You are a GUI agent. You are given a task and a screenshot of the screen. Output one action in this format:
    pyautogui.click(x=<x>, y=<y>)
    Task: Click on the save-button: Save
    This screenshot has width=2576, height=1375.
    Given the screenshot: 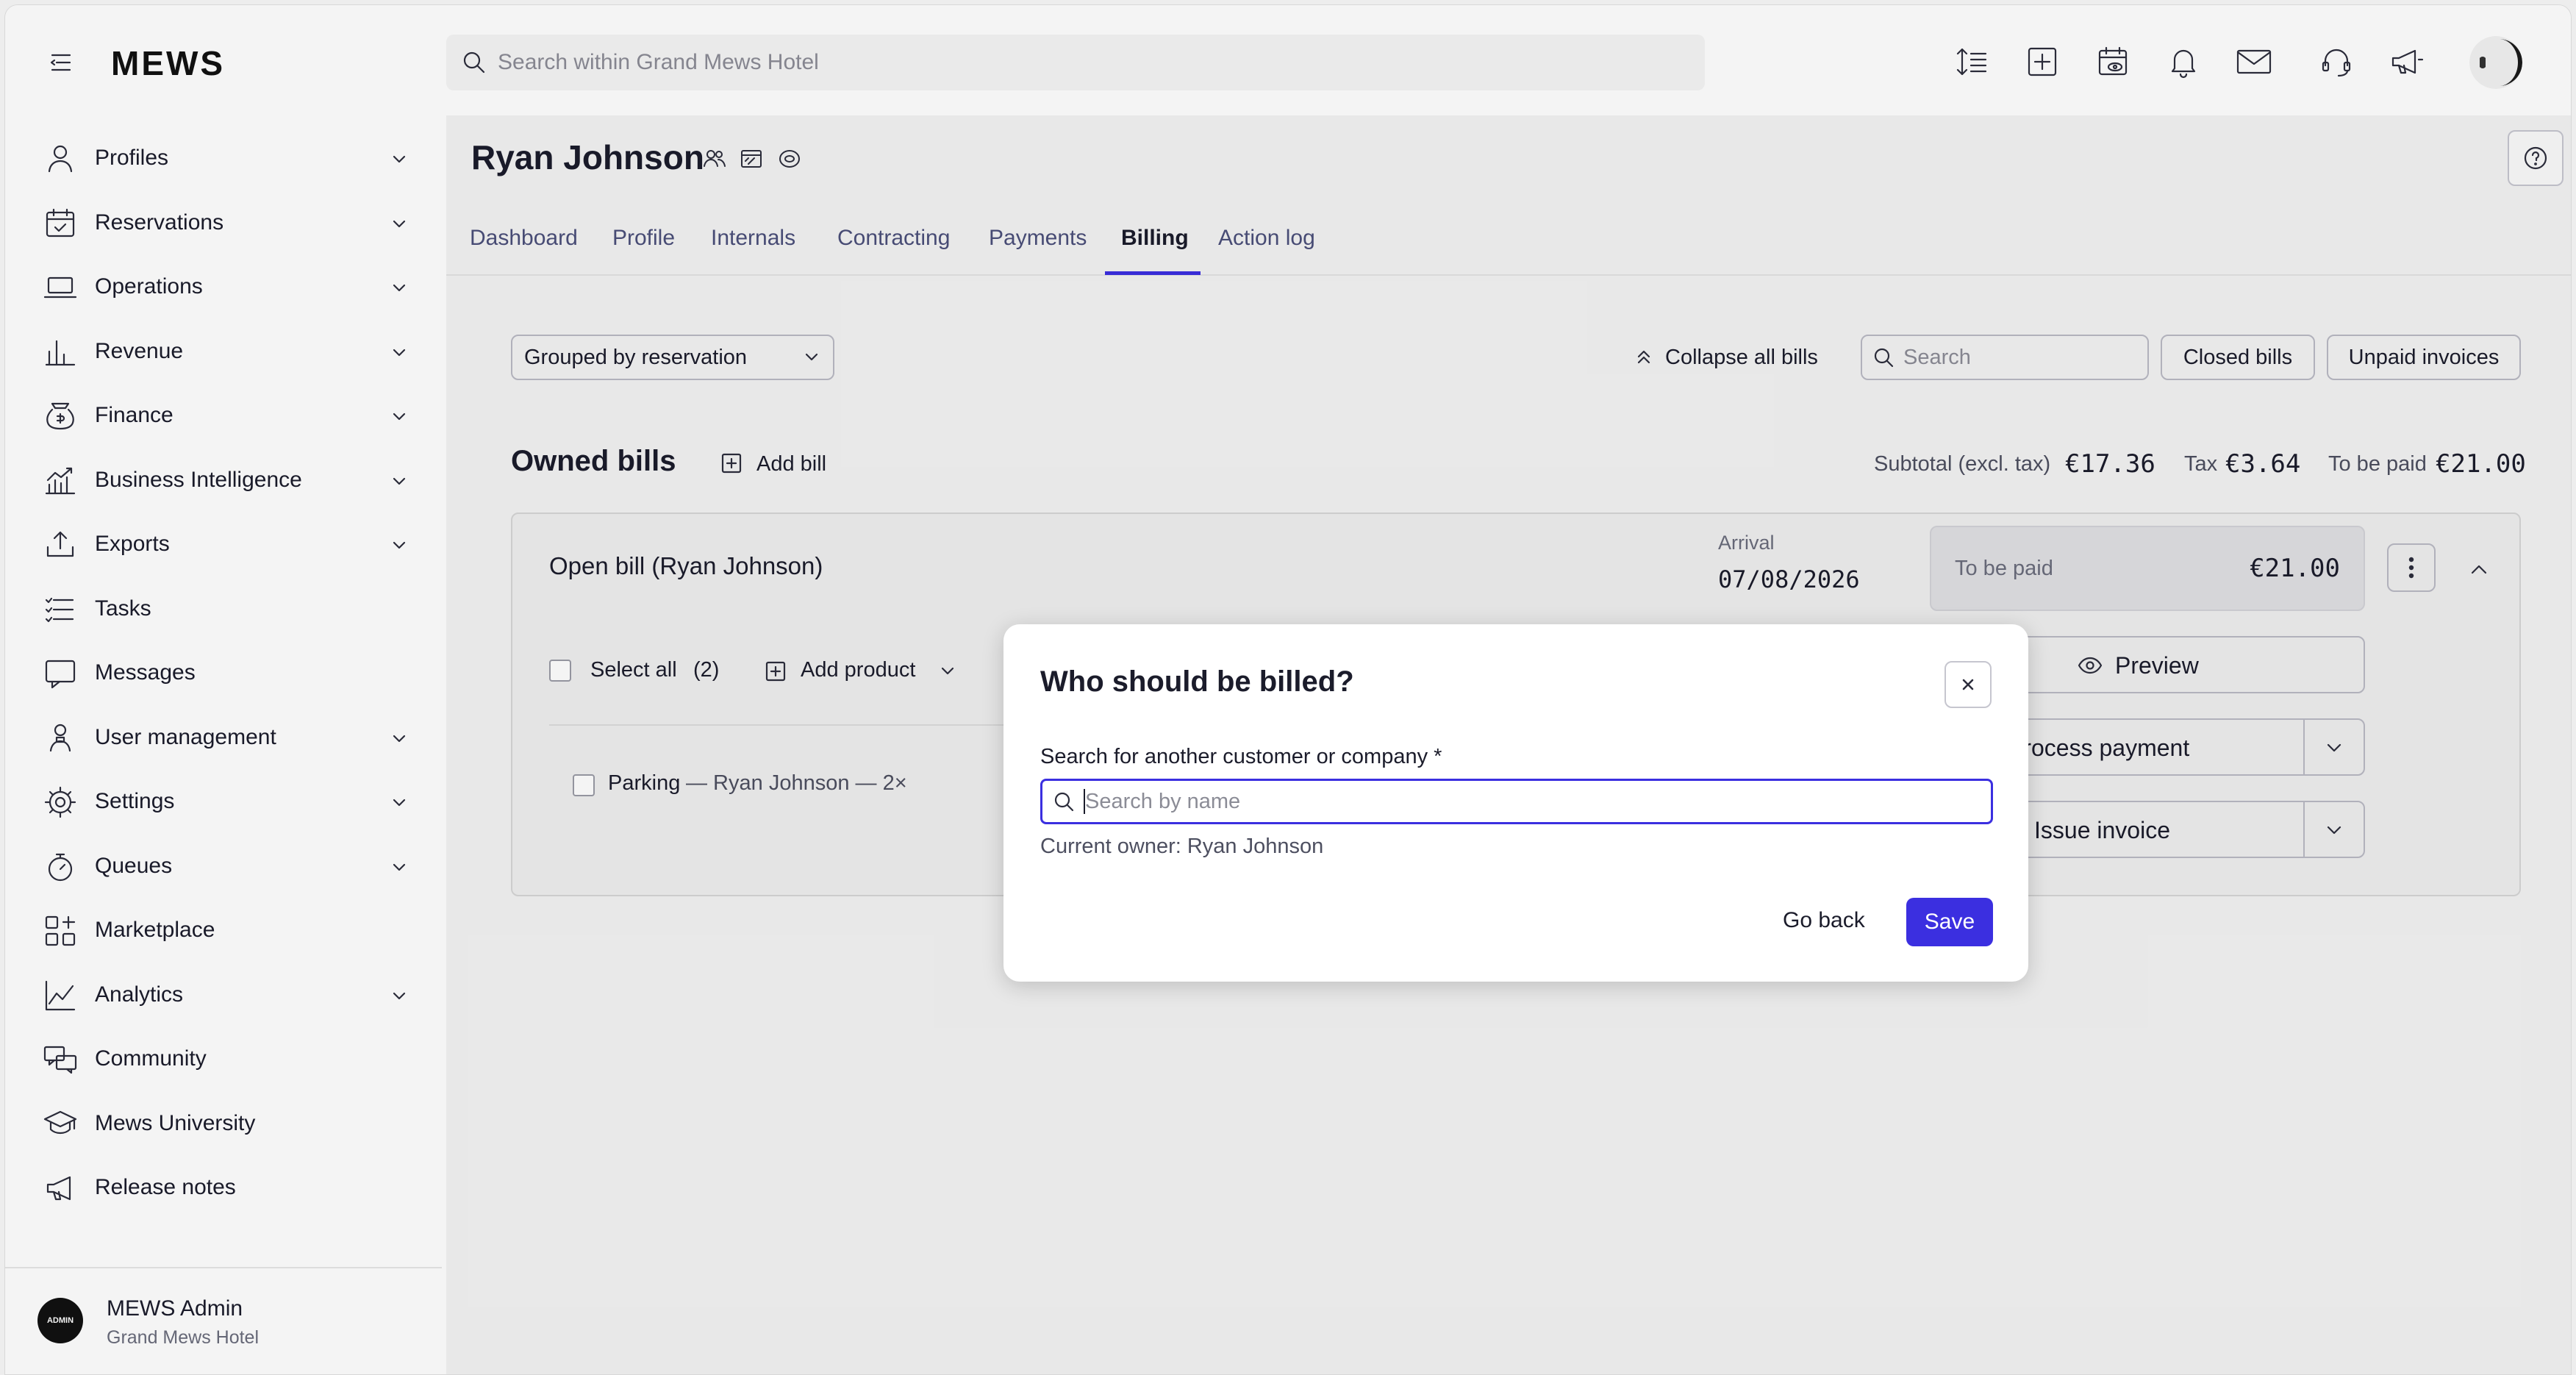 What is the action you would take?
    pyautogui.click(x=1949, y=922)
    